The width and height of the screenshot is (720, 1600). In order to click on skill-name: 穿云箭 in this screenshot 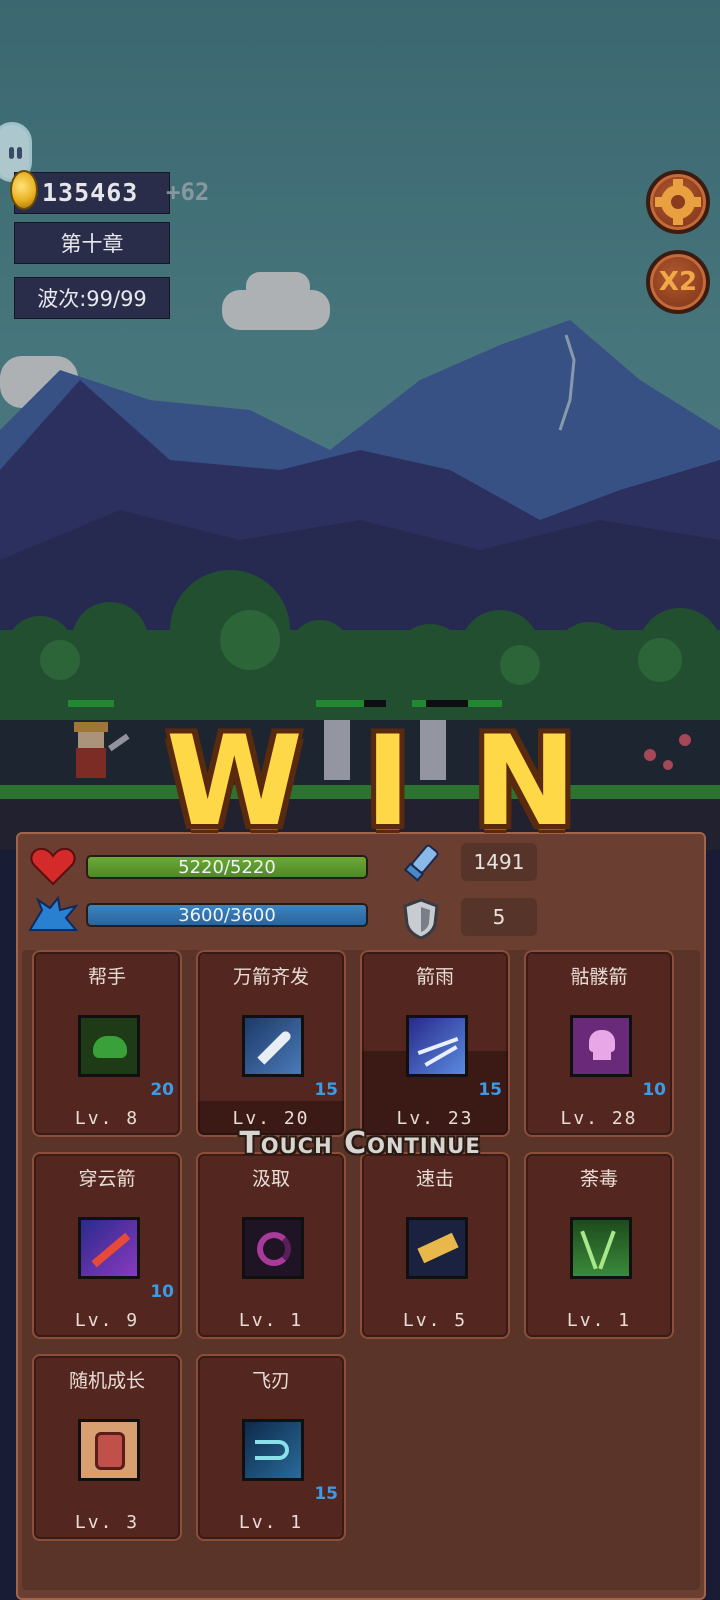, I will do `click(107, 1179)`.